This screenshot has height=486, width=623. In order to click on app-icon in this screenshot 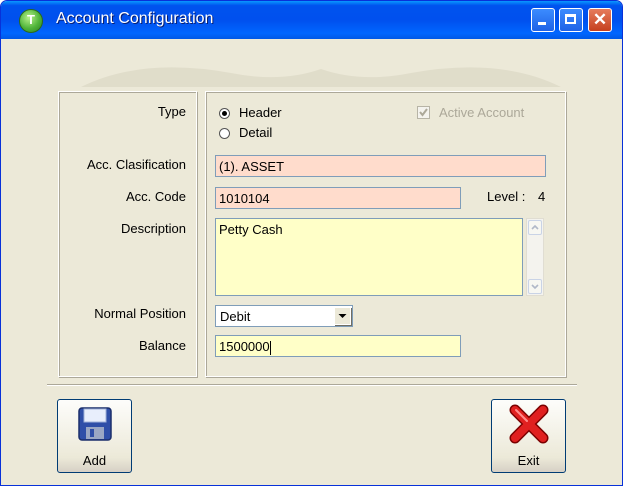, I will do `click(31, 21)`.